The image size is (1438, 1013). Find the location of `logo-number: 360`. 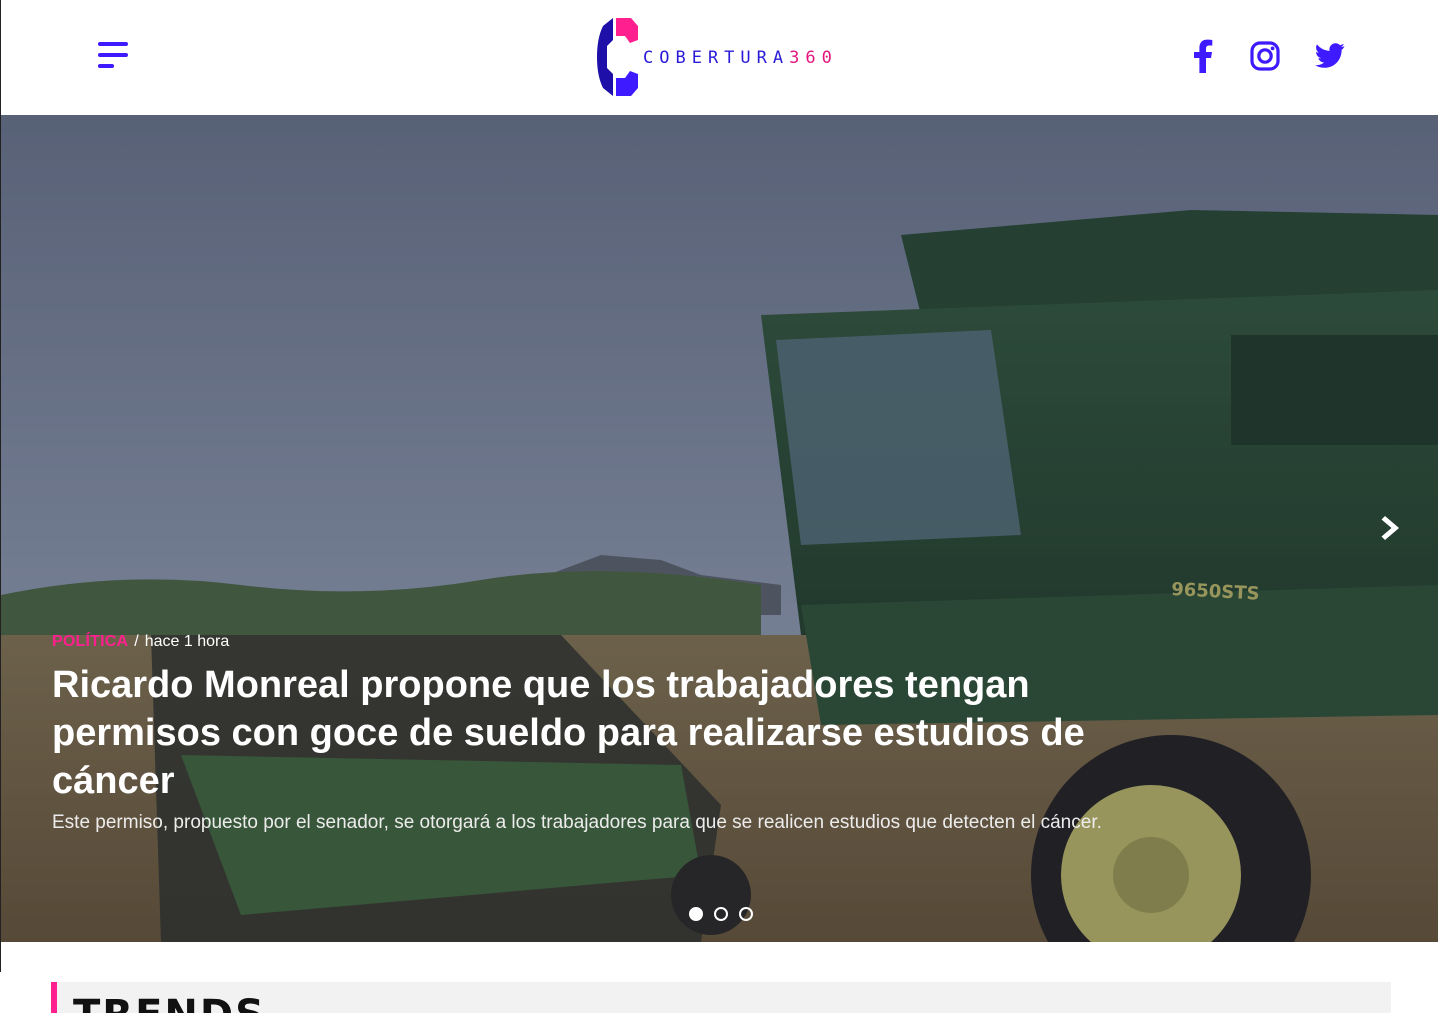

logo-number: 360 is located at coordinates (813, 58).